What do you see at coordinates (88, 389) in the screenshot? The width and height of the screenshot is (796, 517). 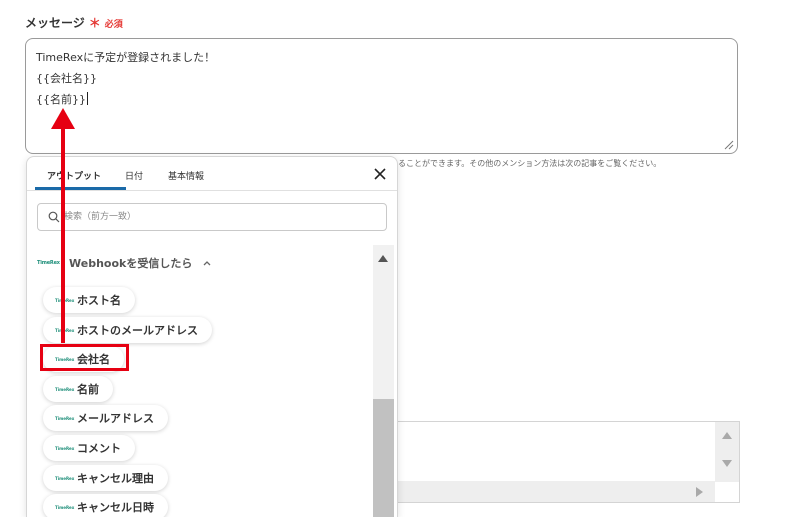 I see `chip-label: 名前` at bounding box center [88, 389].